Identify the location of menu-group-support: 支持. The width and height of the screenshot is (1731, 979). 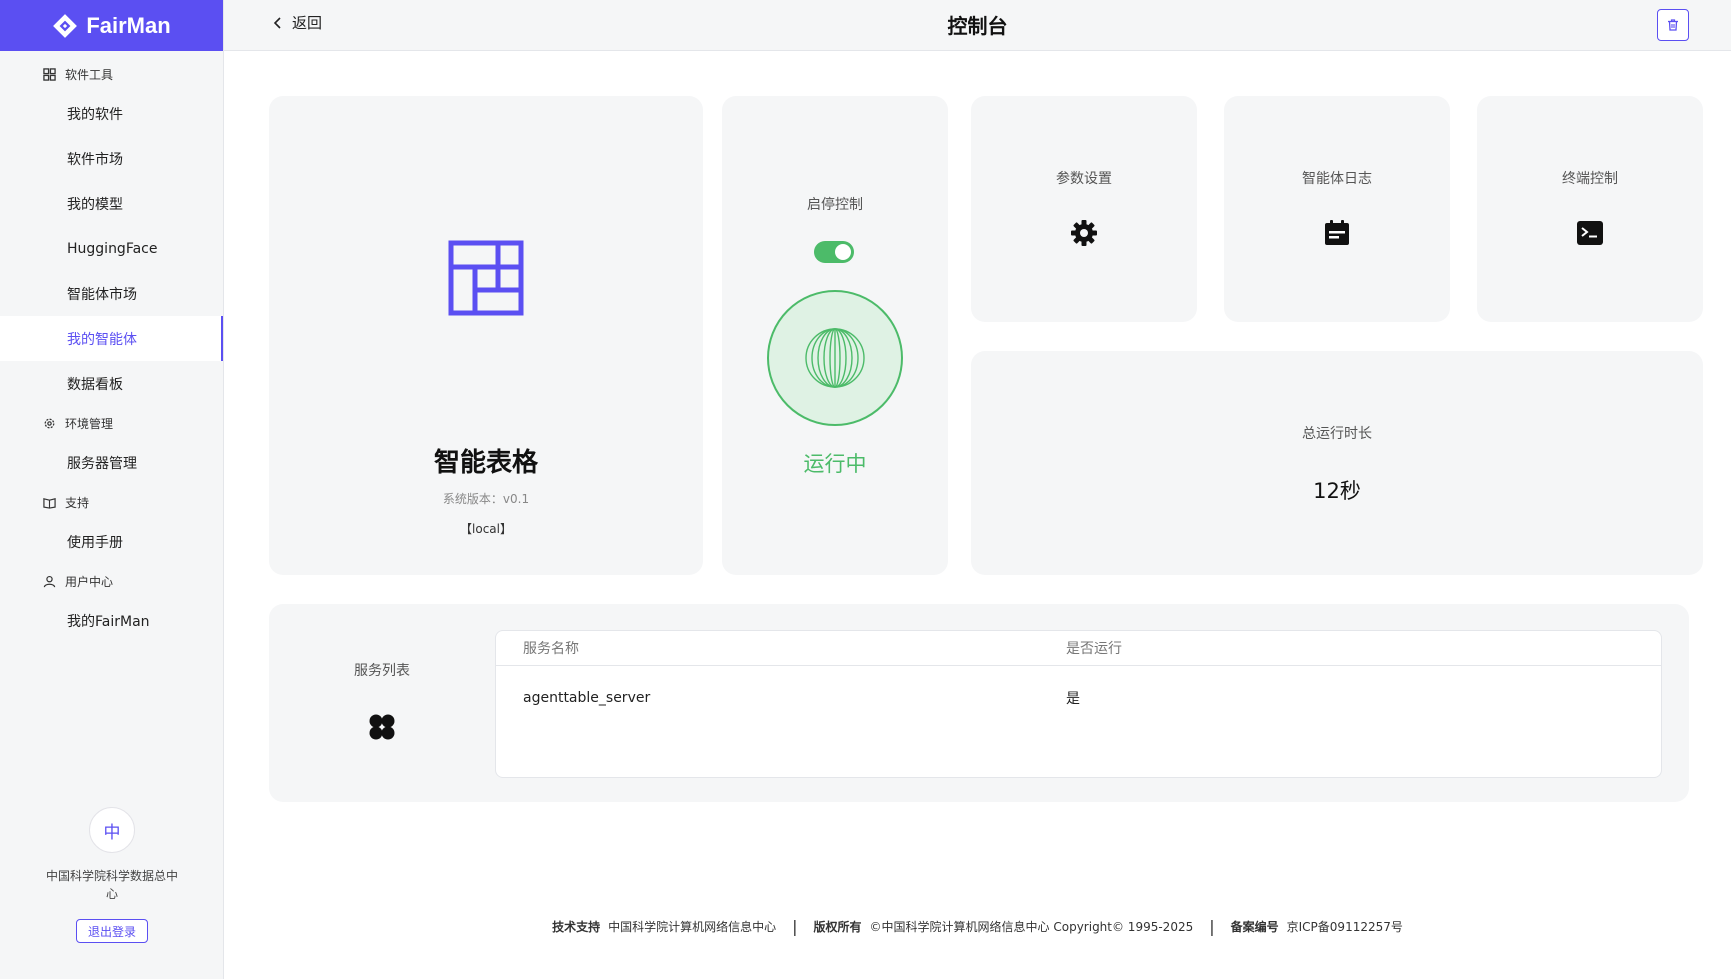
(111, 502).